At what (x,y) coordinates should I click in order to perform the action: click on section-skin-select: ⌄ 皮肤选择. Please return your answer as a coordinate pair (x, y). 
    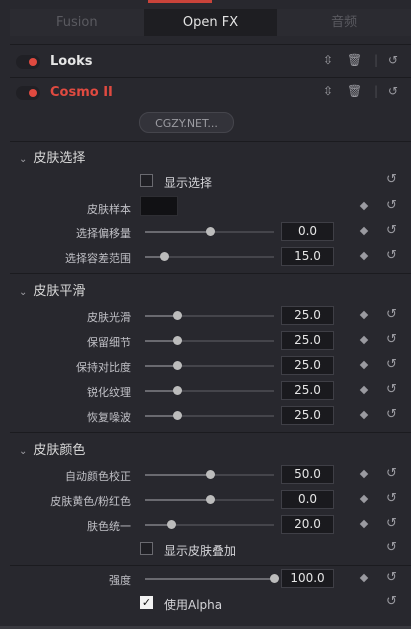
    Looking at the image, I should click on (52, 156).